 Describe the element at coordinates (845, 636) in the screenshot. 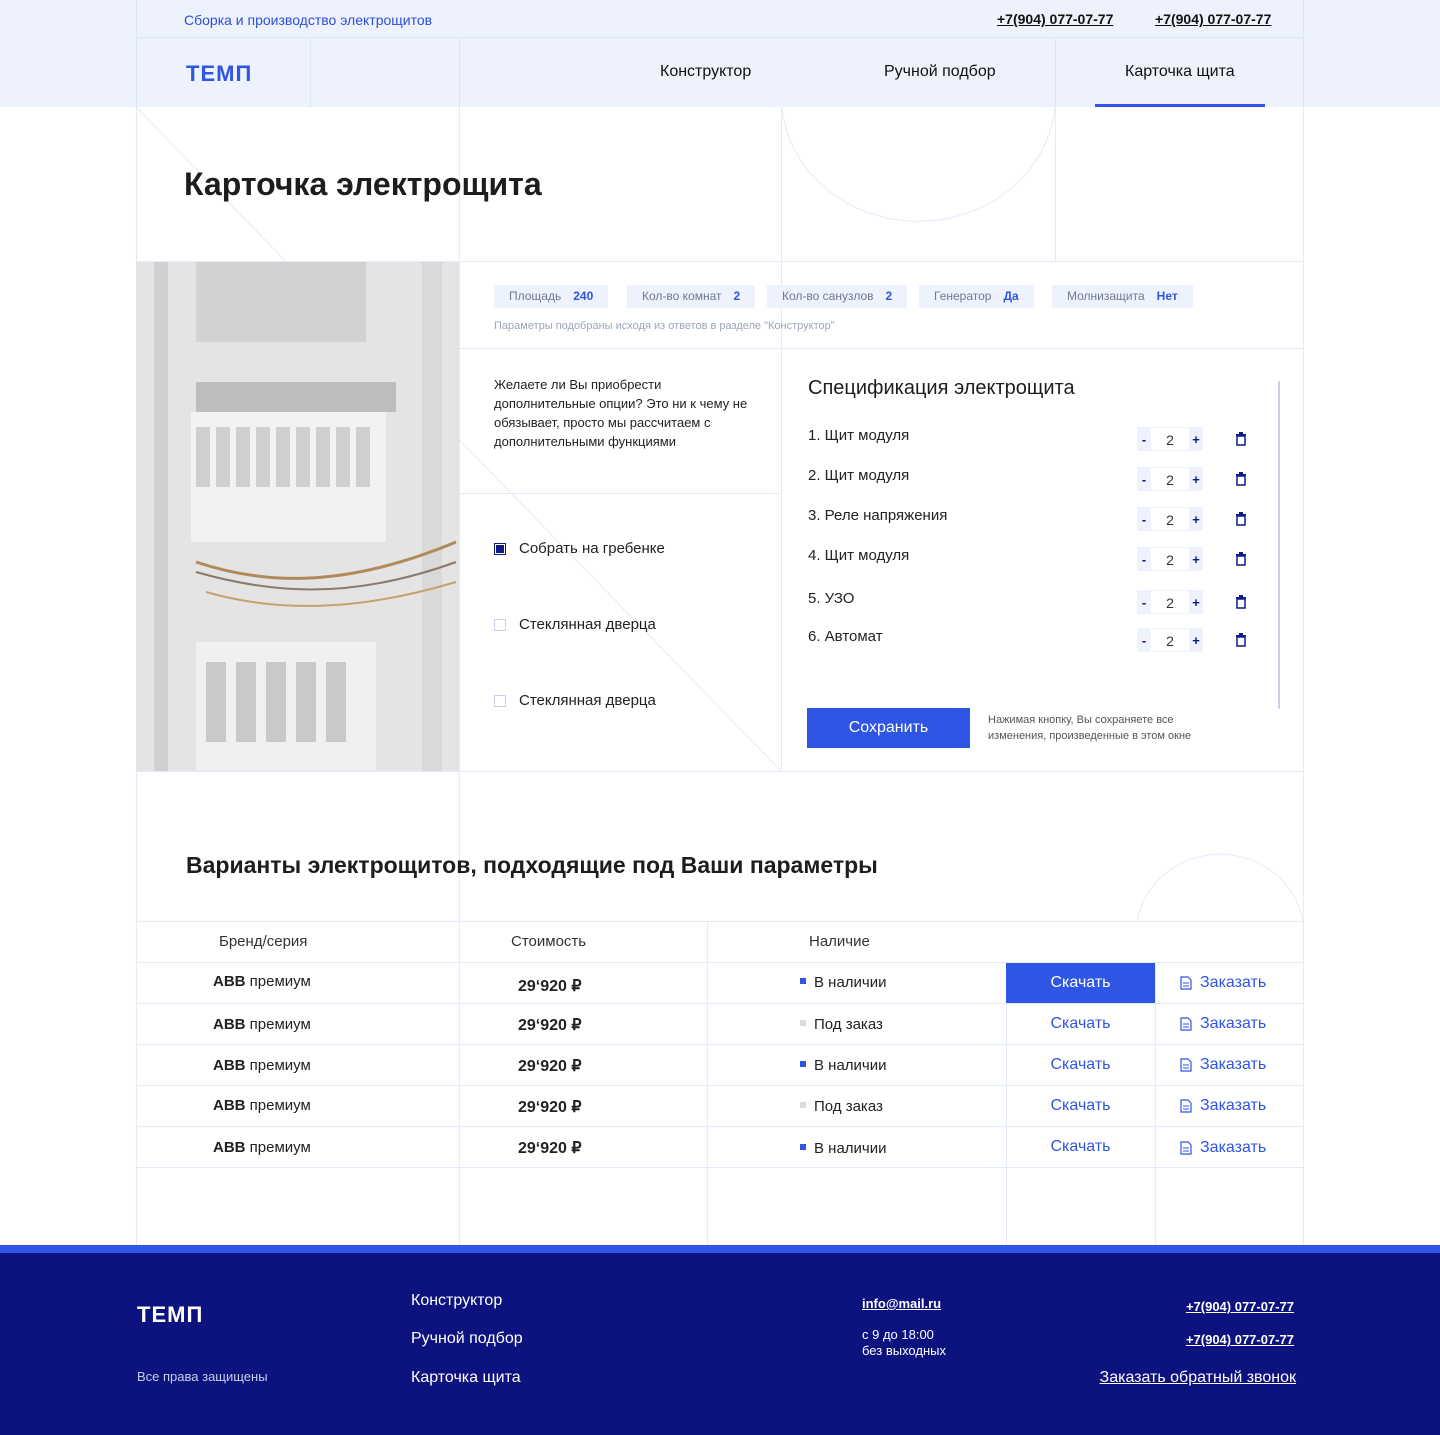

I see `spec-item-name: 6. Автомат` at that location.